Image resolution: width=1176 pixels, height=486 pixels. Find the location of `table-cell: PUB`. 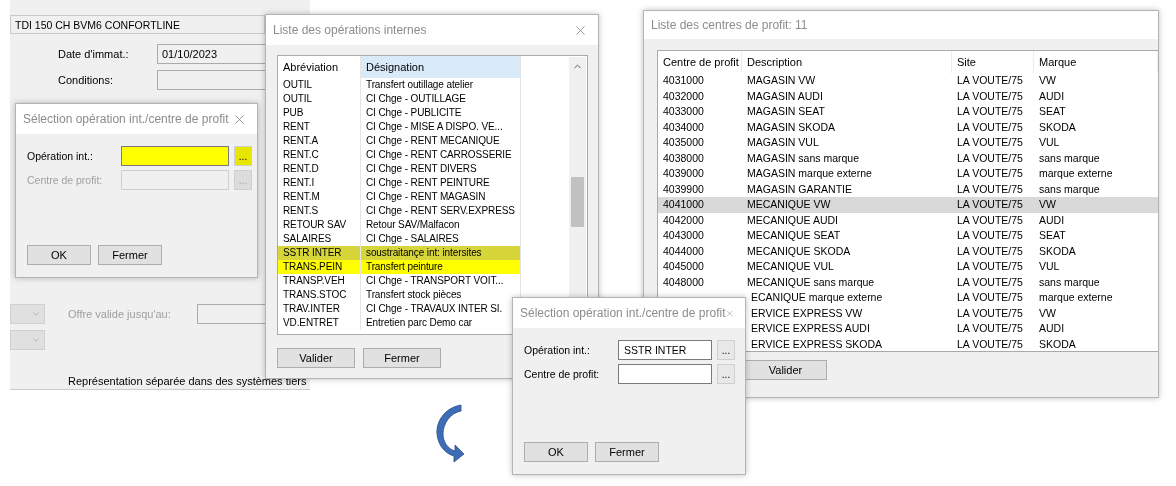

table-cell: PUB is located at coordinates (319, 113).